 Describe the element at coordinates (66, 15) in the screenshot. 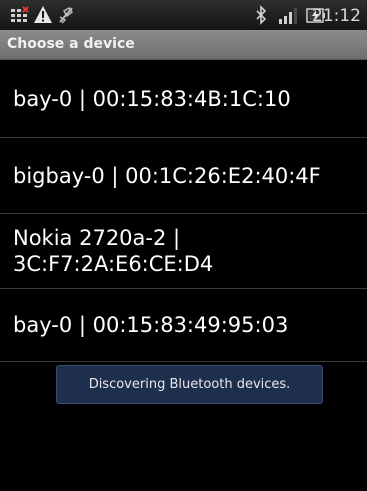

I see `usb-debug-icon` at that location.